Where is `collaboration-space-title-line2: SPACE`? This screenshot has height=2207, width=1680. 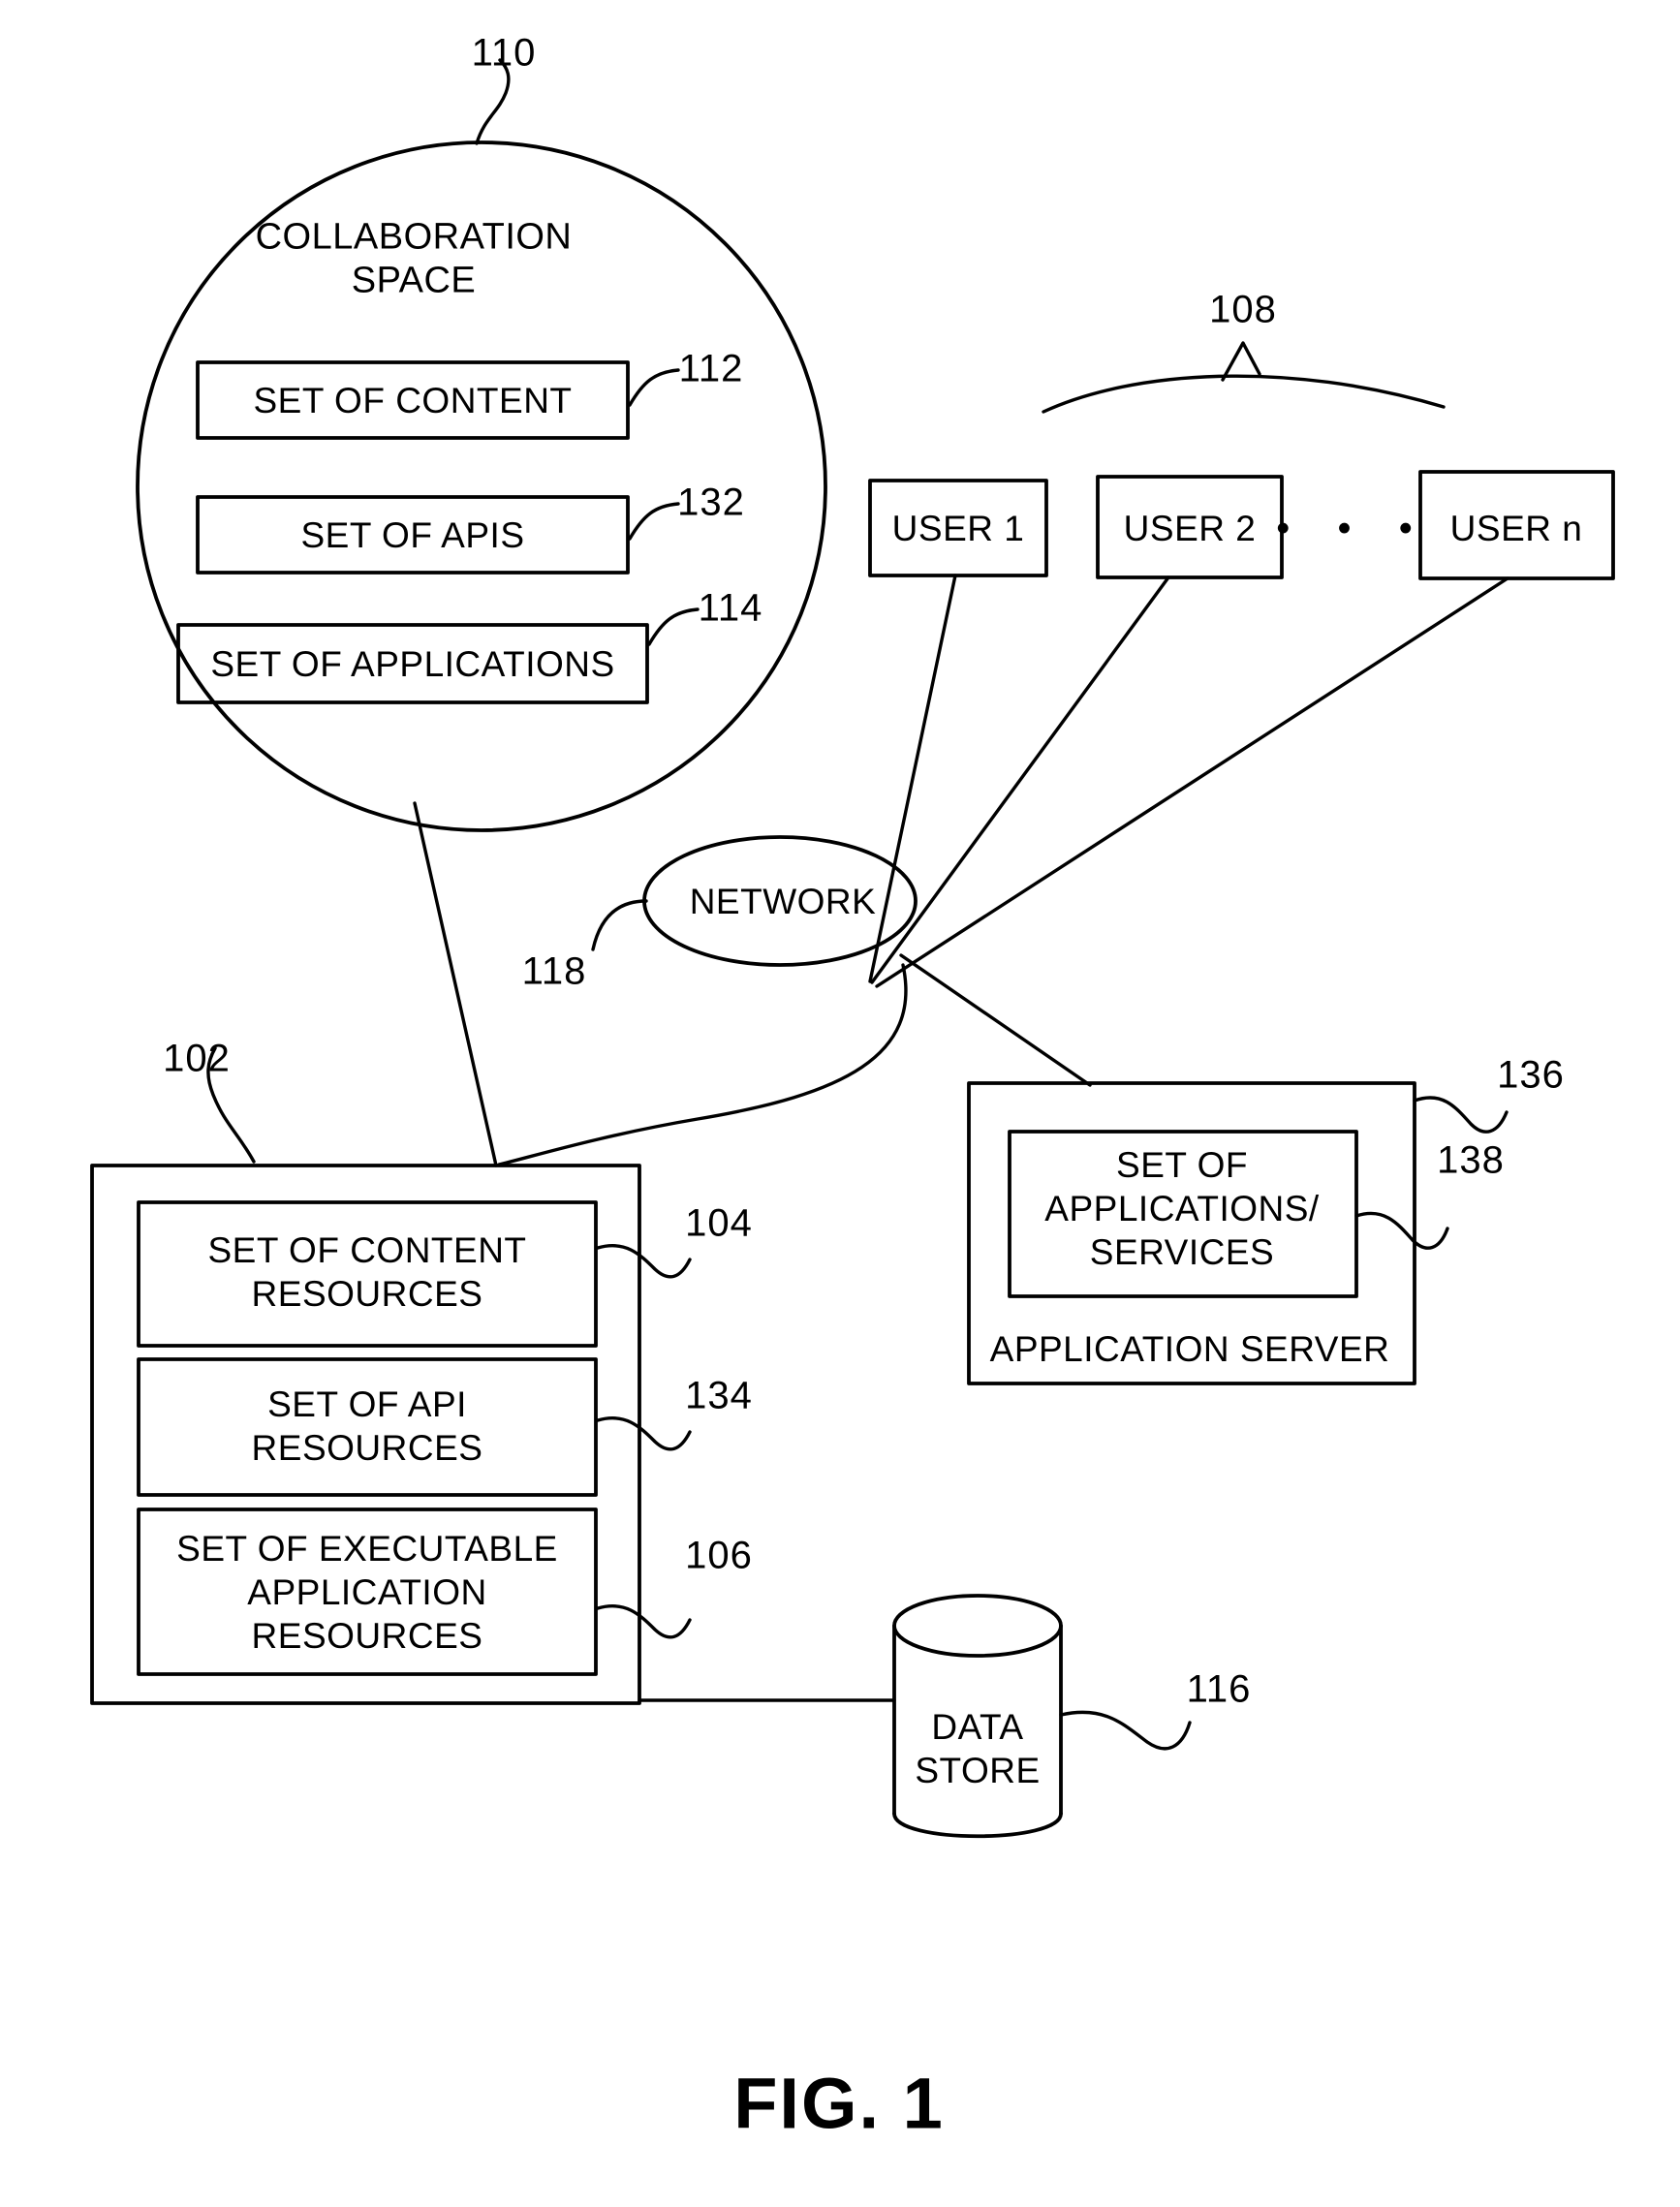 collaboration-space-title-line2: SPACE is located at coordinates (414, 280).